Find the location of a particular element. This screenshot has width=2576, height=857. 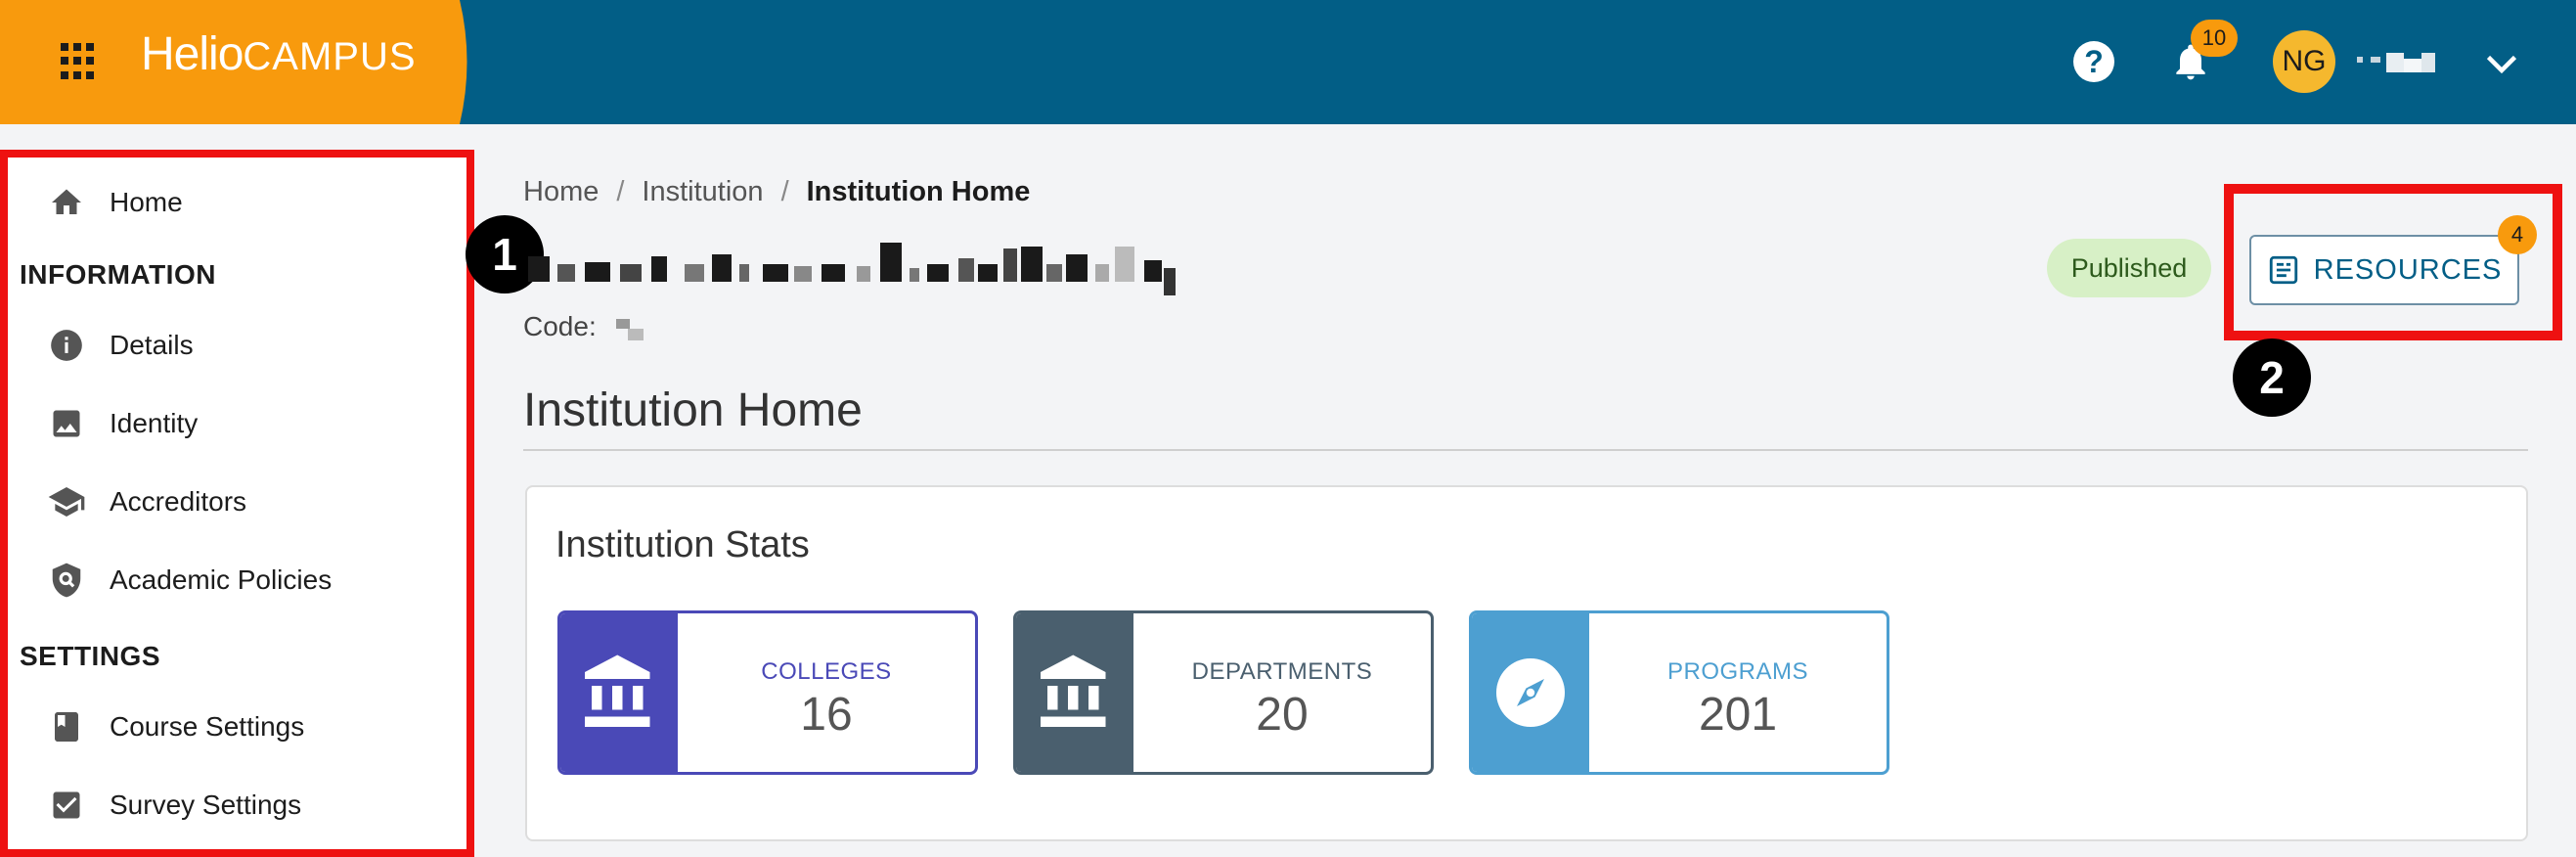

resources-icon is located at coordinates (2283, 270).